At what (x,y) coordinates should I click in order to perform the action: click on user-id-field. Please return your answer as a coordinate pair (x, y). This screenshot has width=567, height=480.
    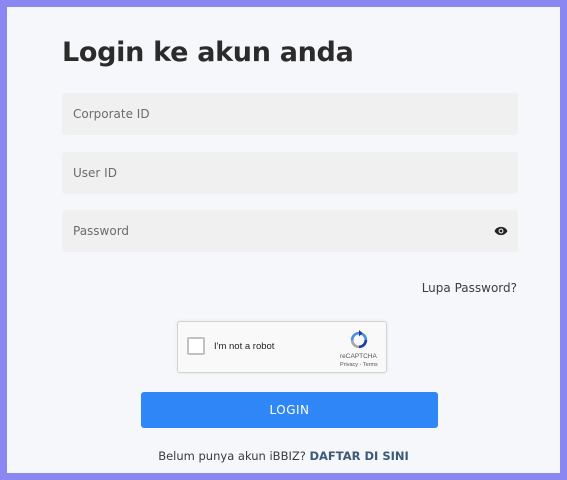
    Looking at the image, I should click on (290, 173).